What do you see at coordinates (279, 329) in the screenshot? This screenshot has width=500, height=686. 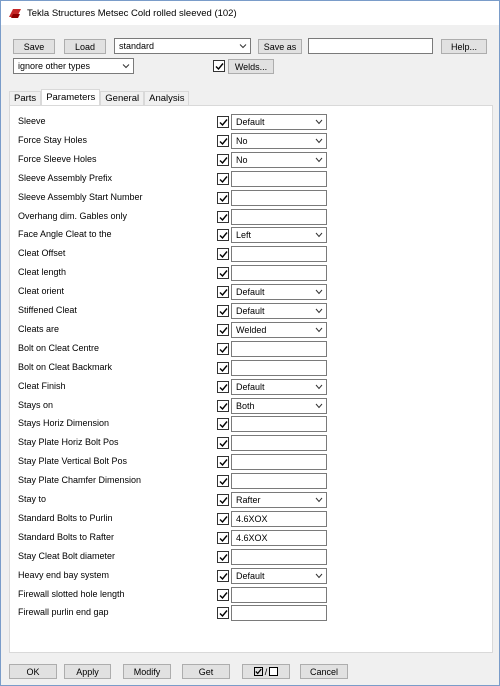 I see `param-select: Welded` at bounding box center [279, 329].